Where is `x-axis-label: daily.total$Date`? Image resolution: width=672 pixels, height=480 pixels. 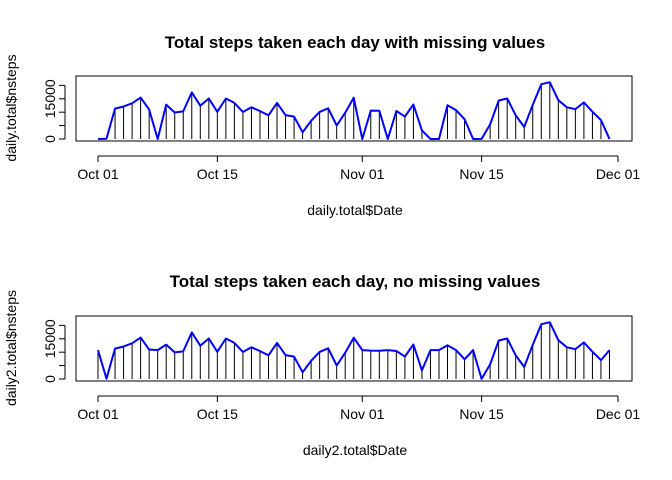 x-axis-label: daily.total$Date is located at coordinates (355, 210).